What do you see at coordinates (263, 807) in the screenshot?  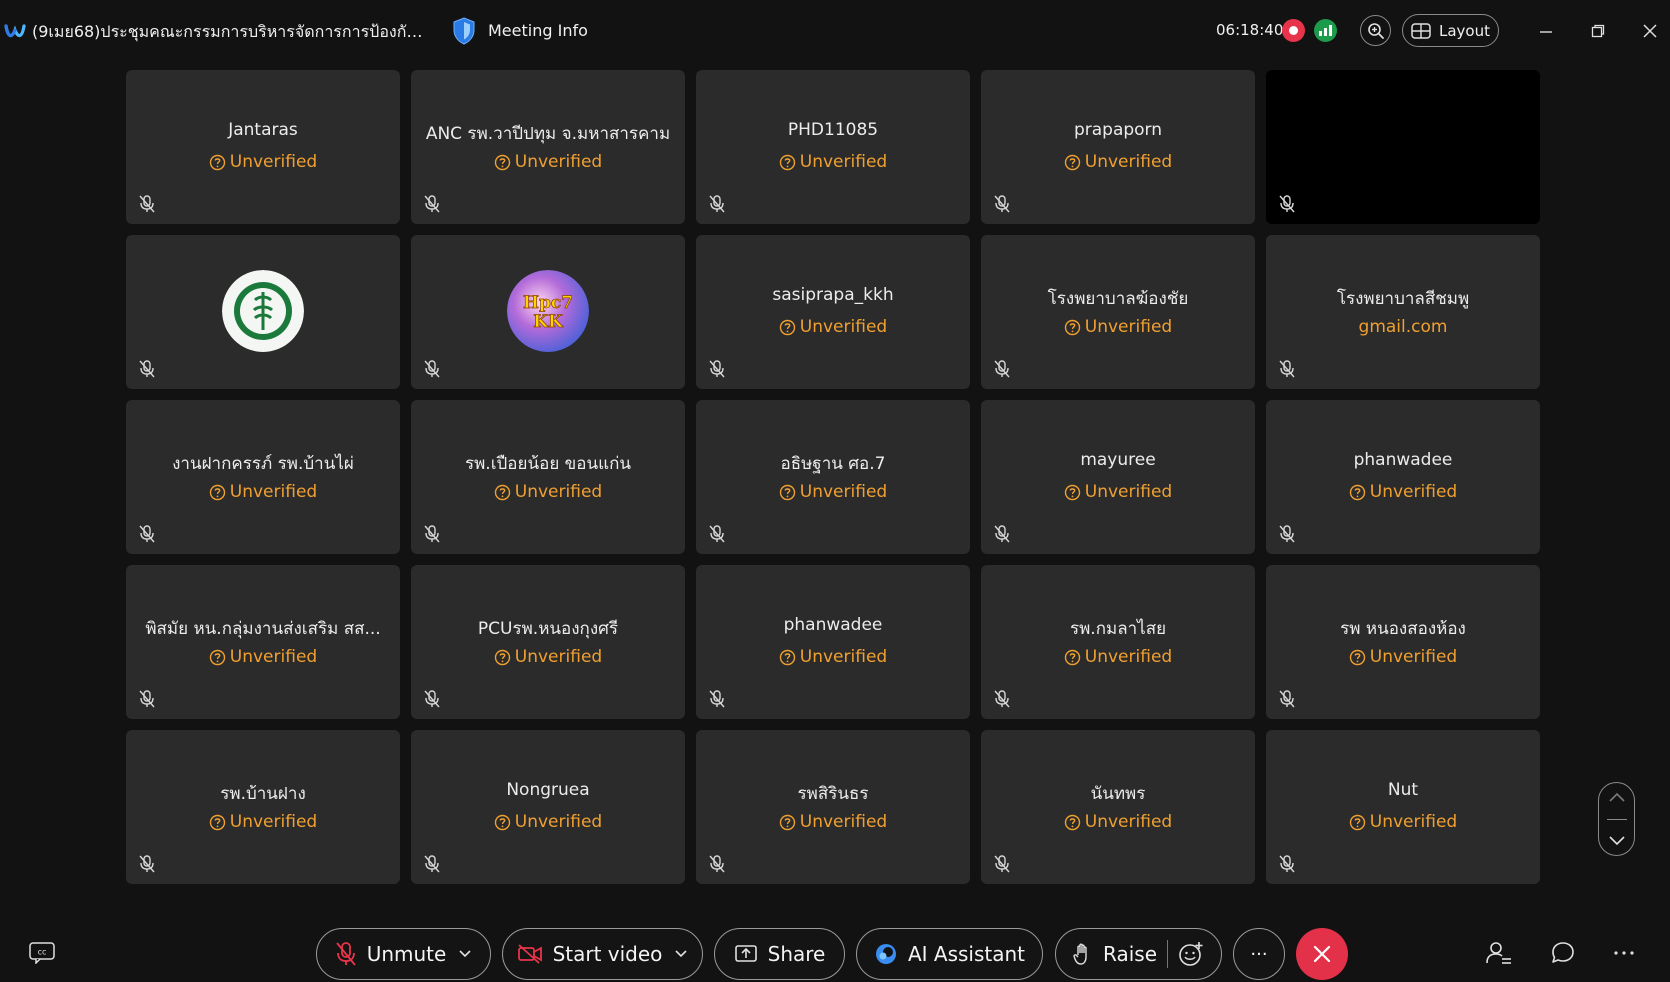 I see `participant-tile: รพ.บ้านฝาง Unverified` at bounding box center [263, 807].